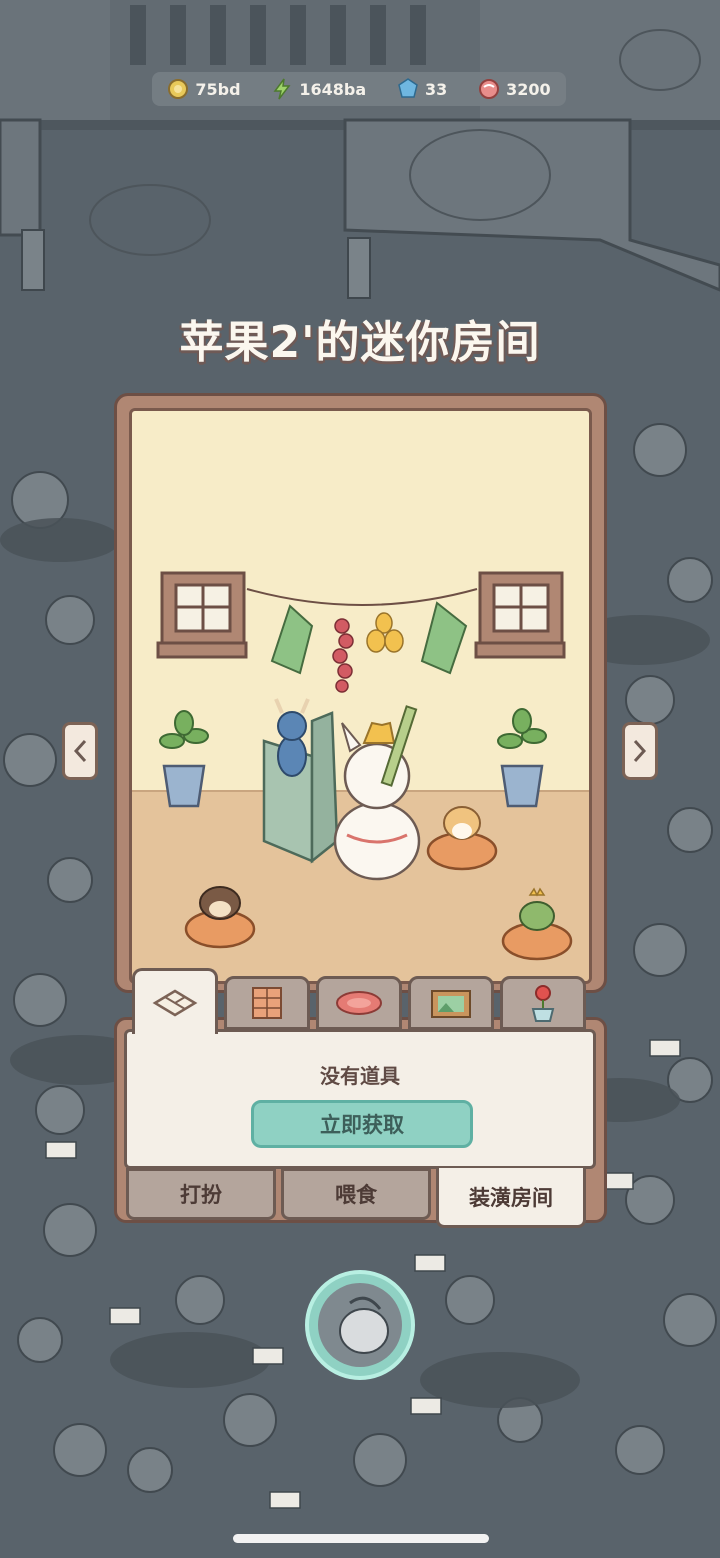 This screenshot has width=720, height=1558. I want to click on potted-flower-icon, so click(543, 1003).